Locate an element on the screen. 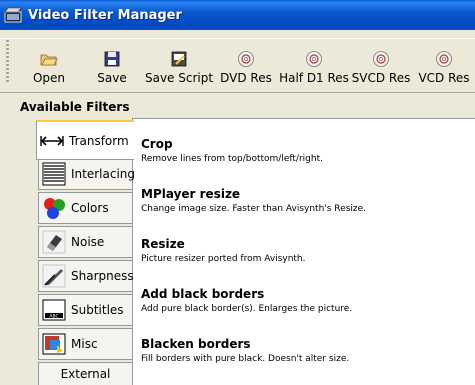 The image size is (475, 385). tab-sharpness: Sharpness is located at coordinates (86, 276).